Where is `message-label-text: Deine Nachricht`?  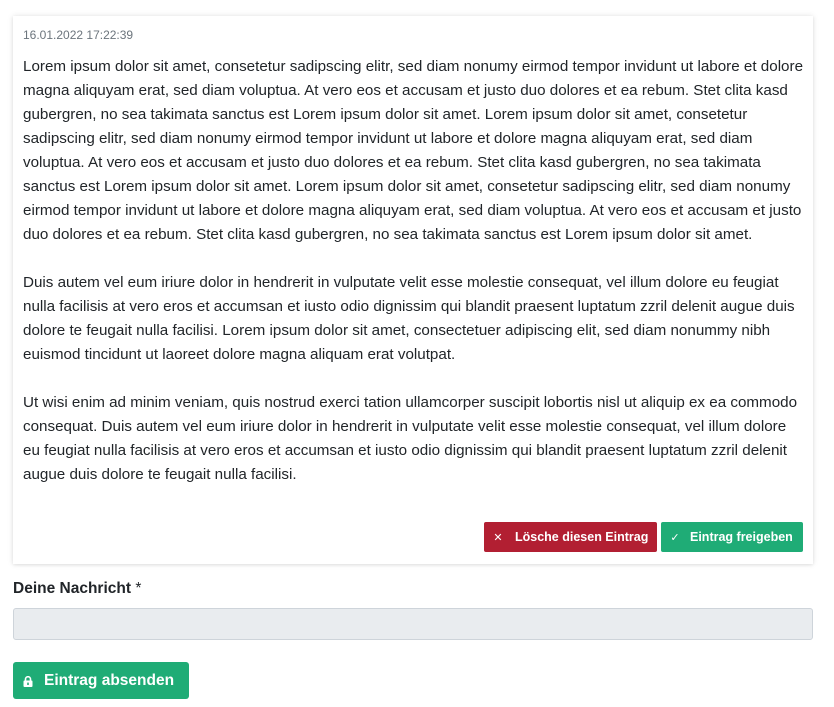 message-label-text: Deine Nachricht is located at coordinates (72, 588).